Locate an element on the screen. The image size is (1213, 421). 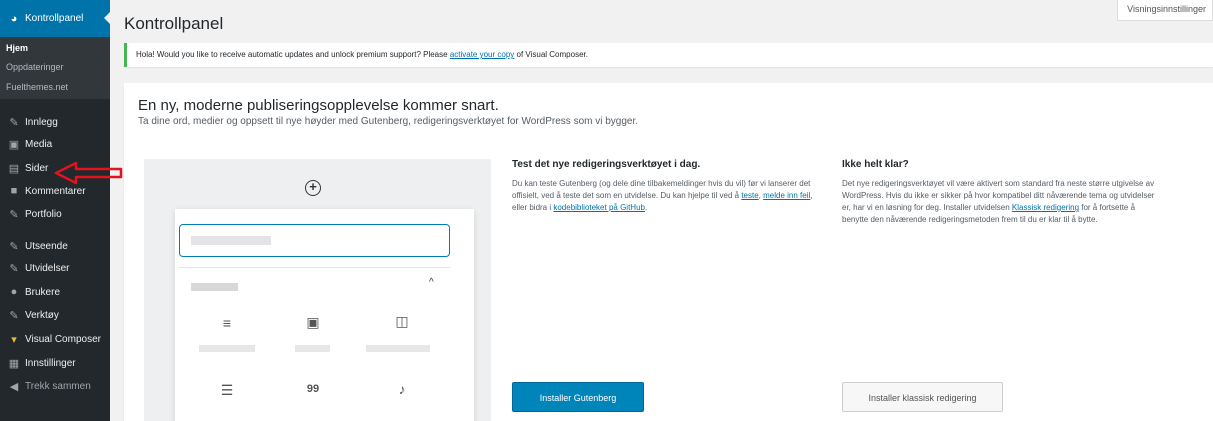
settings-icon: ▦ is located at coordinates (14, 363).